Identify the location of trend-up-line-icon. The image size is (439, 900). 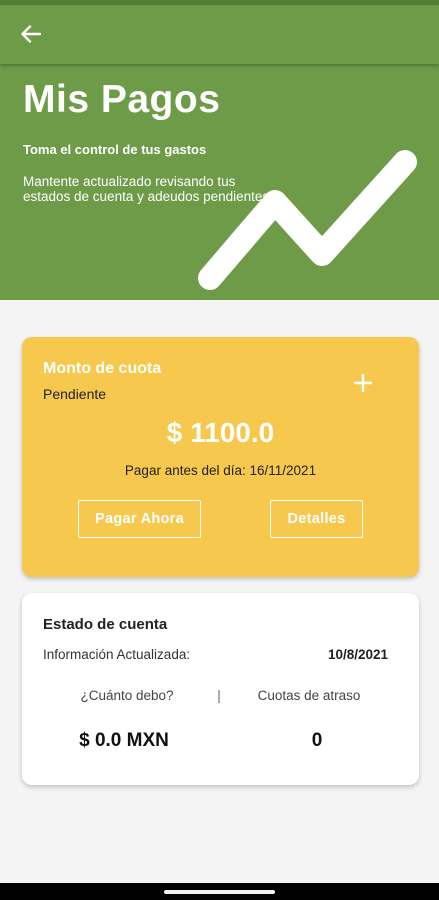
(307, 220).